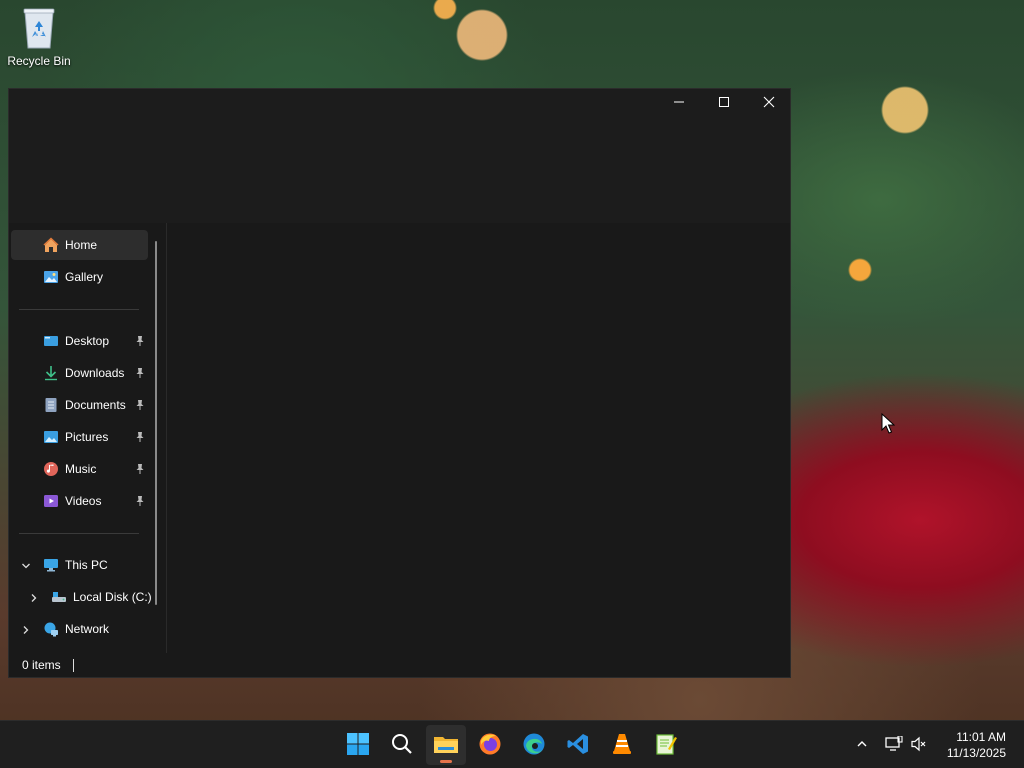 Image resolution: width=1024 pixels, height=768 pixels. Describe the element at coordinates (51, 341) in the screenshot. I see `desktop-folder-icon` at that location.